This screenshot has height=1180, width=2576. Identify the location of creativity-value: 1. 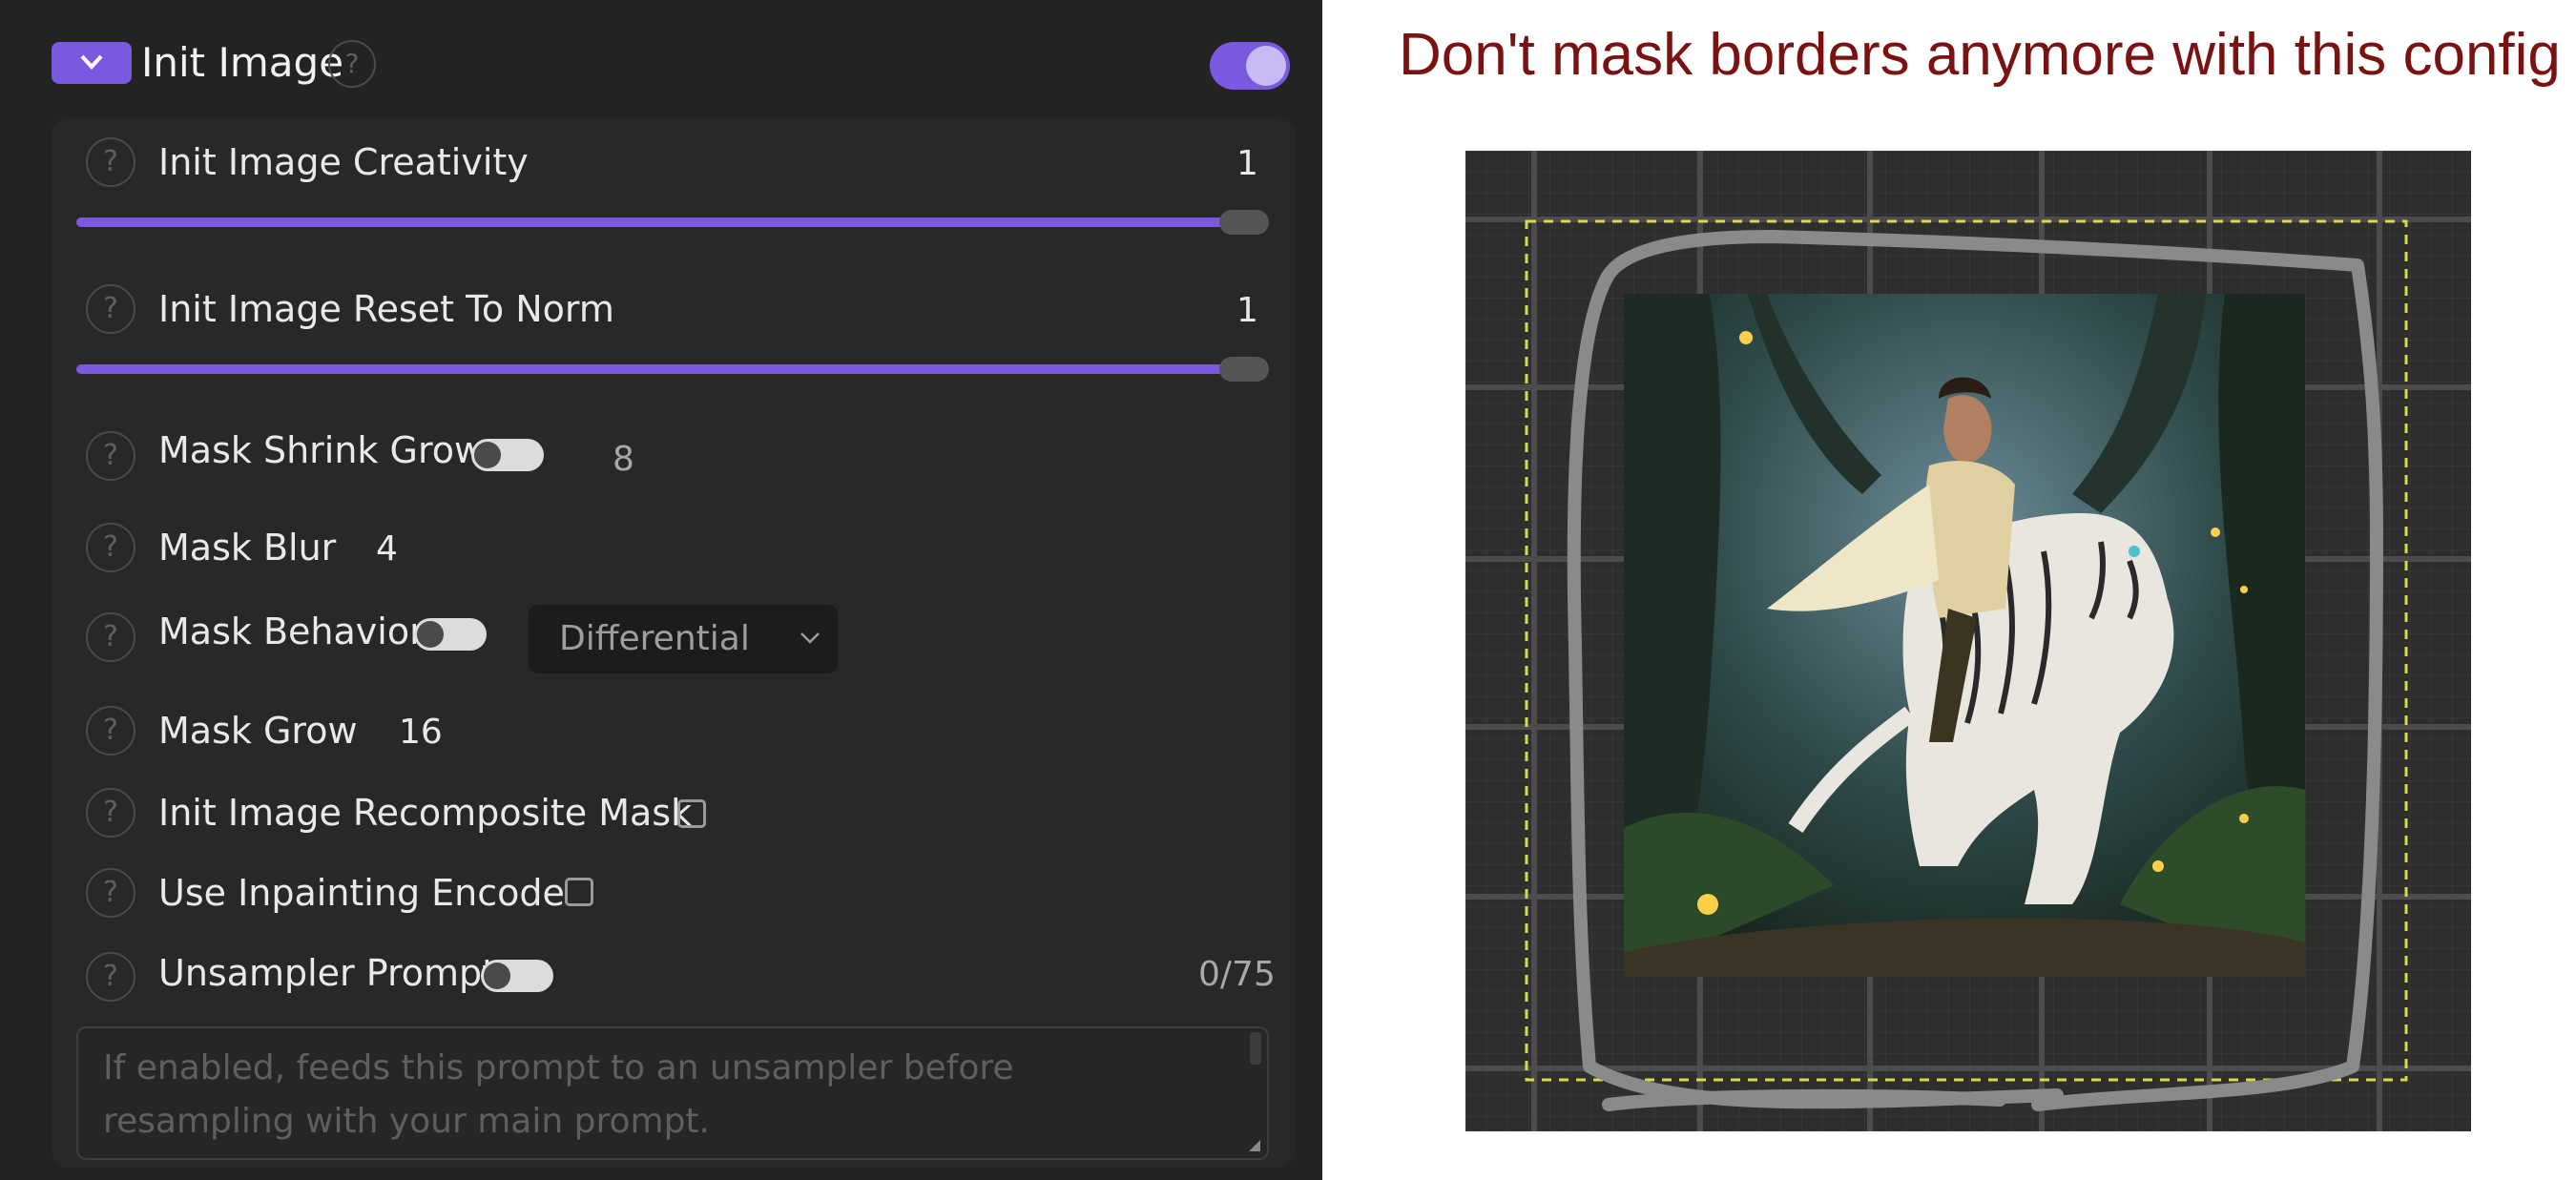
(1247, 164).